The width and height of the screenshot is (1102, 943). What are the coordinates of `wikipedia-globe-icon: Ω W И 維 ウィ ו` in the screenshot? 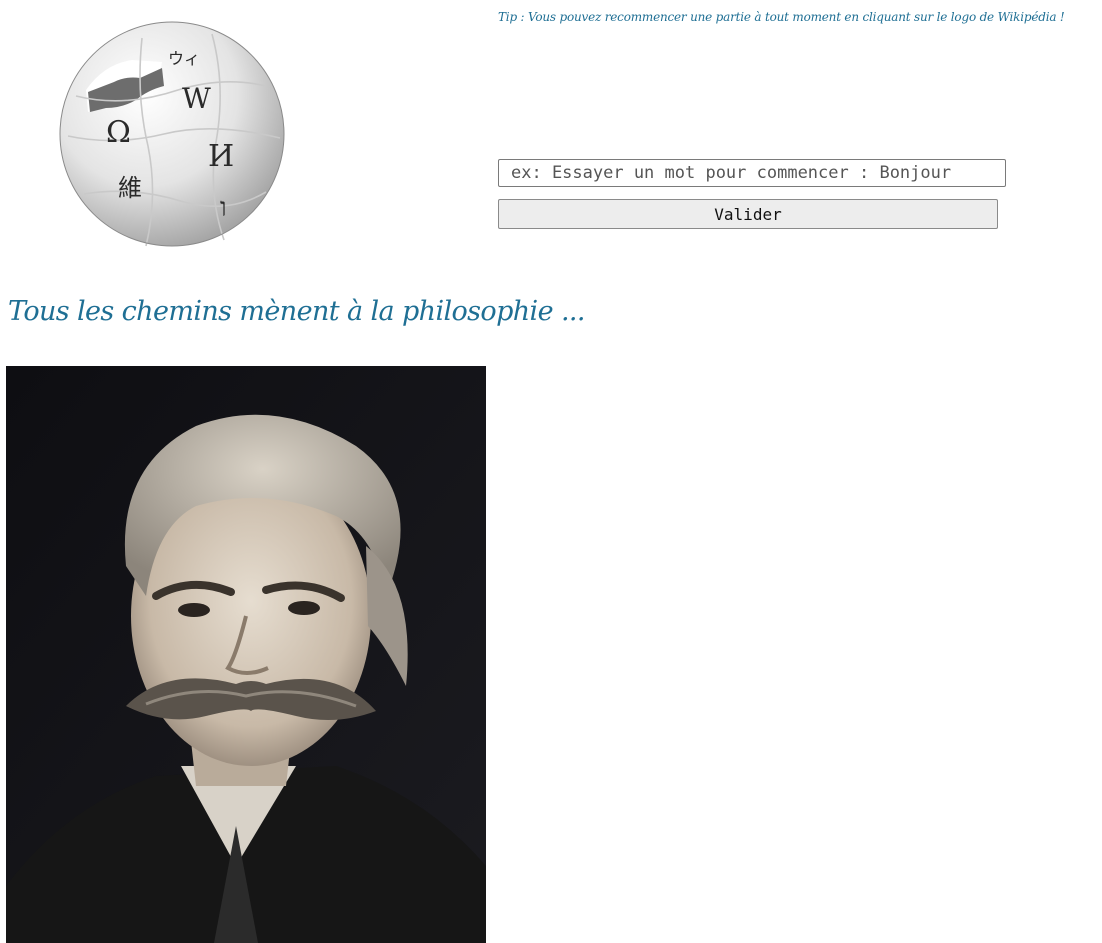 It's located at (172, 134).